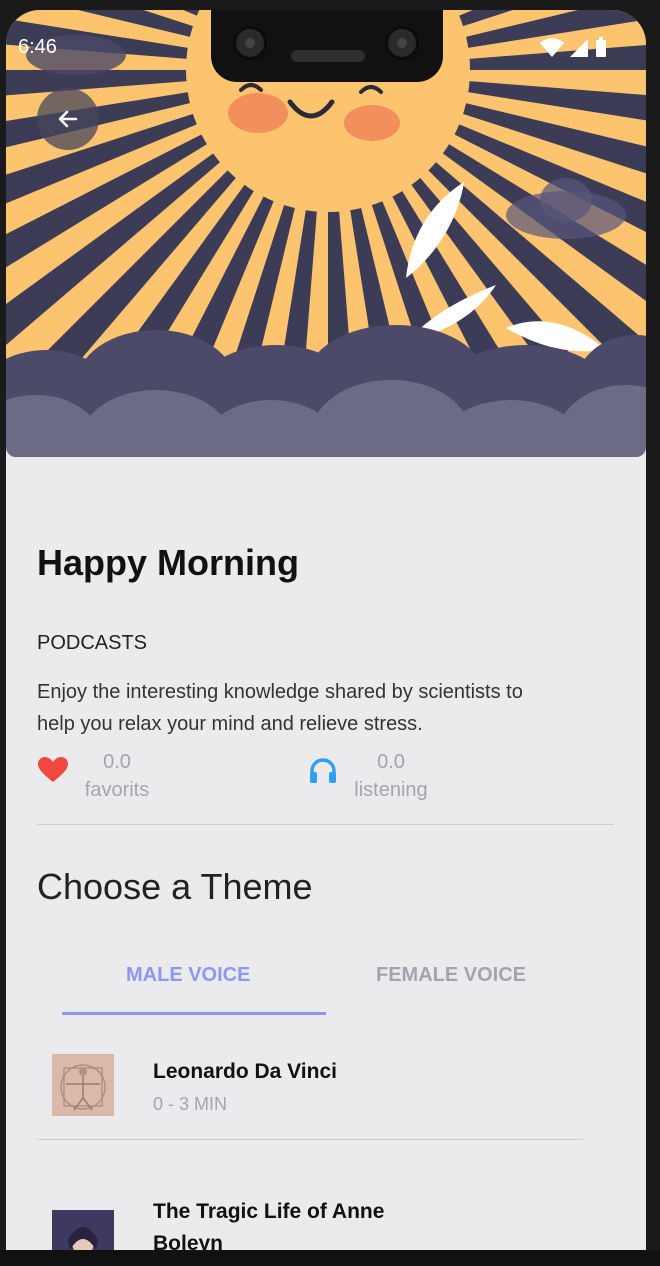  What do you see at coordinates (188, 975) in the screenshot?
I see `tab-male-voice: MALE VOICE` at bounding box center [188, 975].